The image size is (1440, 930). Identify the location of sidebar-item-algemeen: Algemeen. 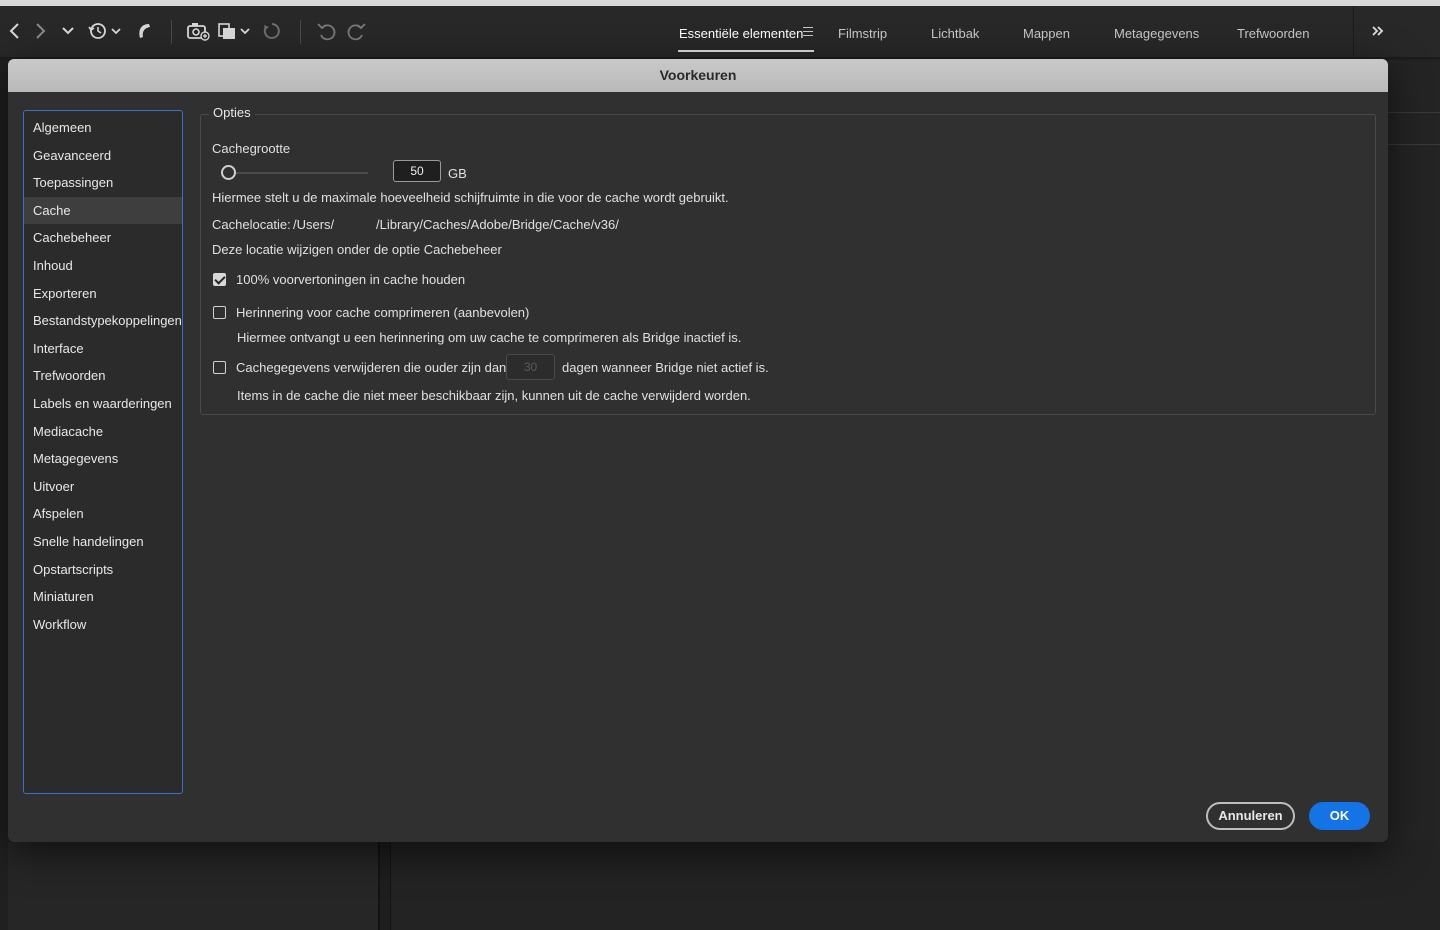
(103, 128).